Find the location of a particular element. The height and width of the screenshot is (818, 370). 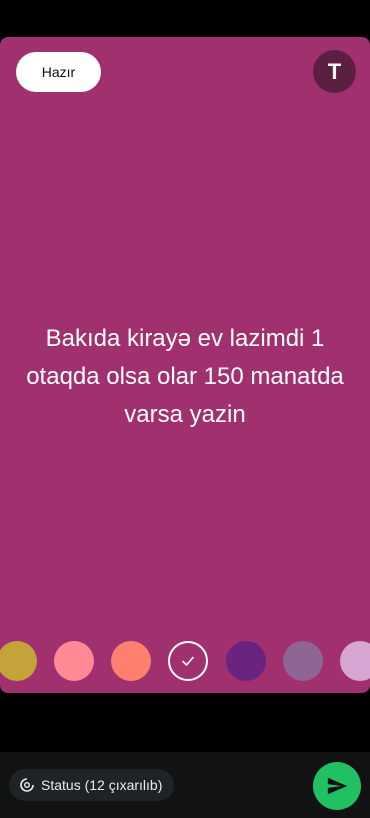

checkmark-icon is located at coordinates (188, 661).